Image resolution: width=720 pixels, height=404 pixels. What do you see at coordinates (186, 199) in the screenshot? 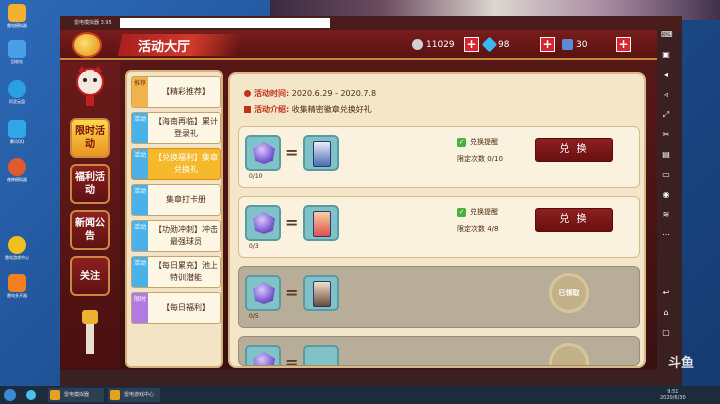
I see `activity-label: 集章打卡册` at bounding box center [186, 199].